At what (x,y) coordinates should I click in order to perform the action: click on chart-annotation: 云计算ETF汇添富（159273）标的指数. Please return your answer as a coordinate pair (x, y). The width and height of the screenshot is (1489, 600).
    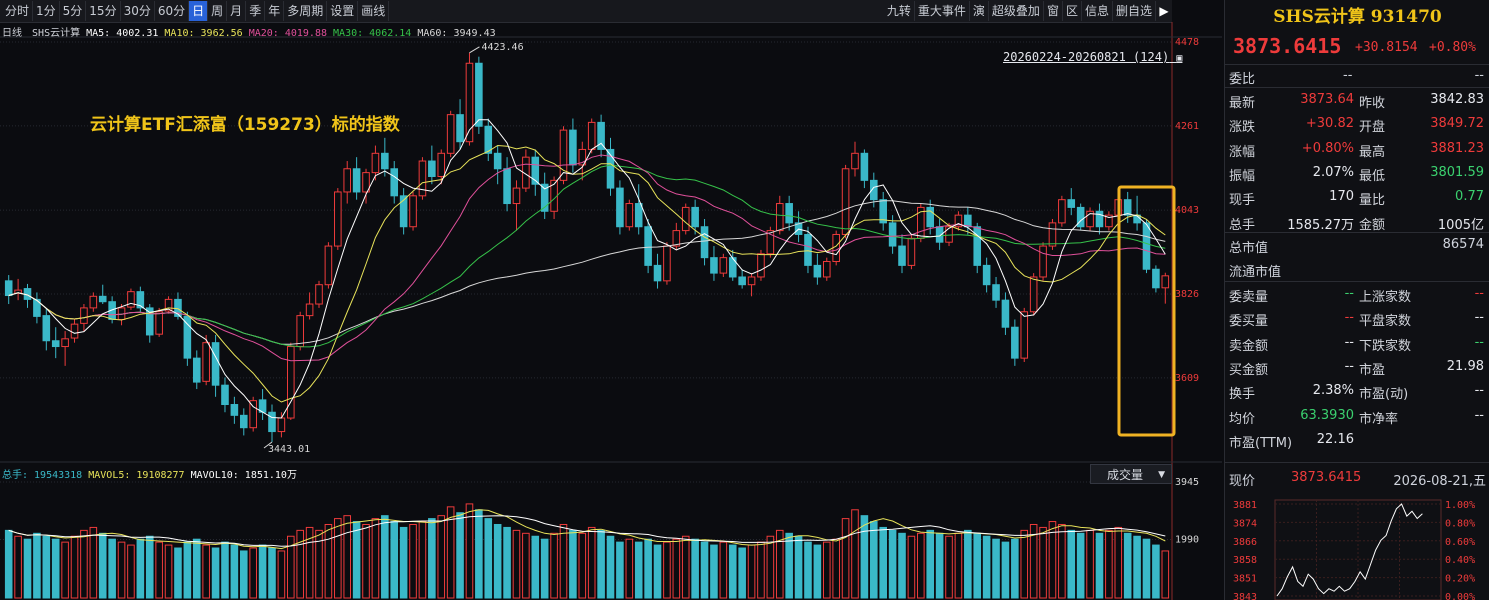
    Looking at the image, I should click on (245, 125).